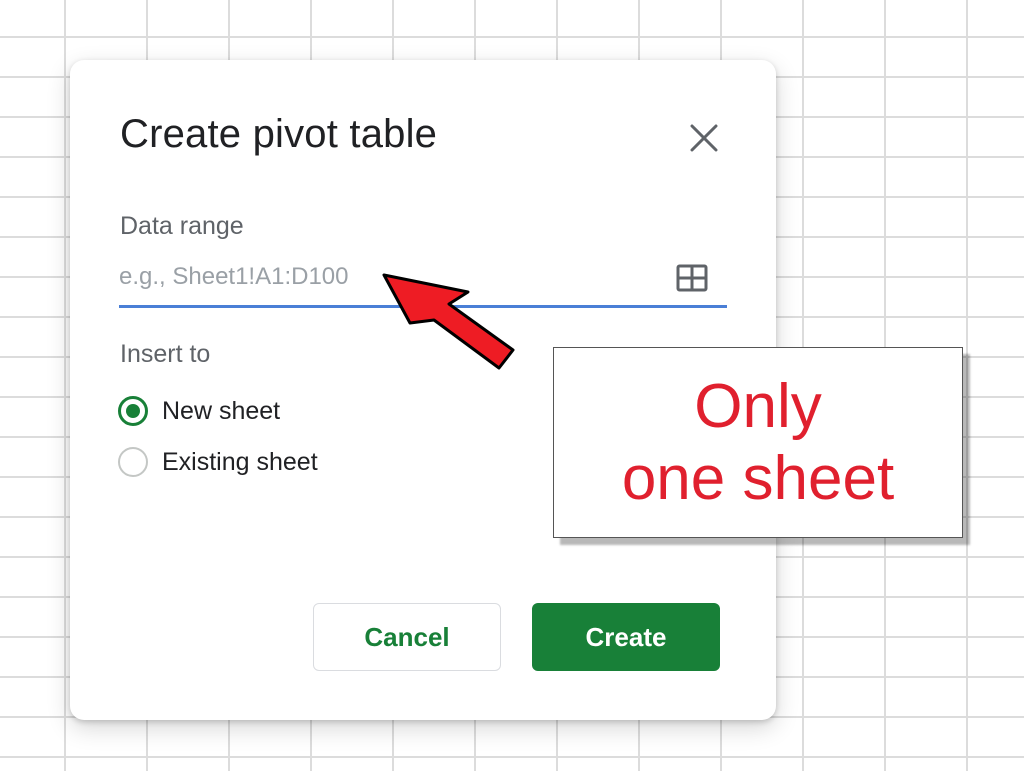  I want to click on radio-new-sheet-label: New sheet, so click(221, 410).